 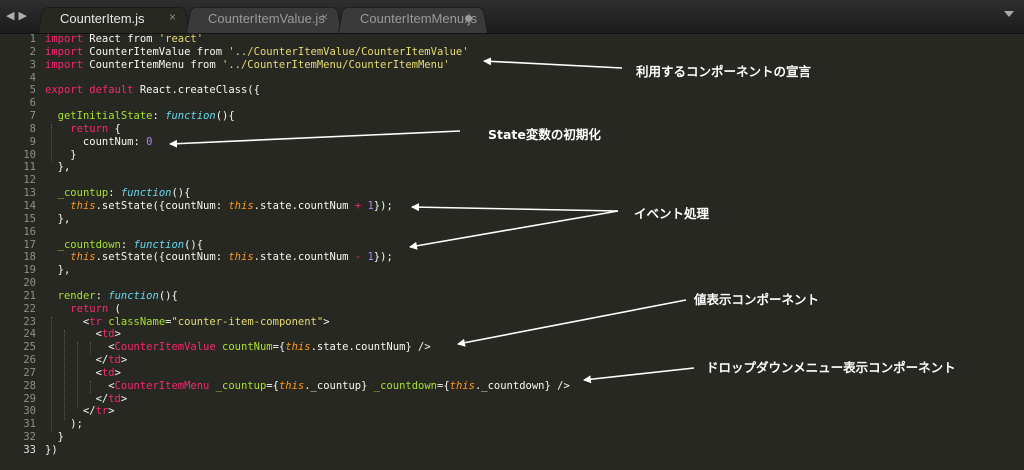 What do you see at coordinates (29, 205) in the screenshot?
I see `line-number: 14` at bounding box center [29, 205].